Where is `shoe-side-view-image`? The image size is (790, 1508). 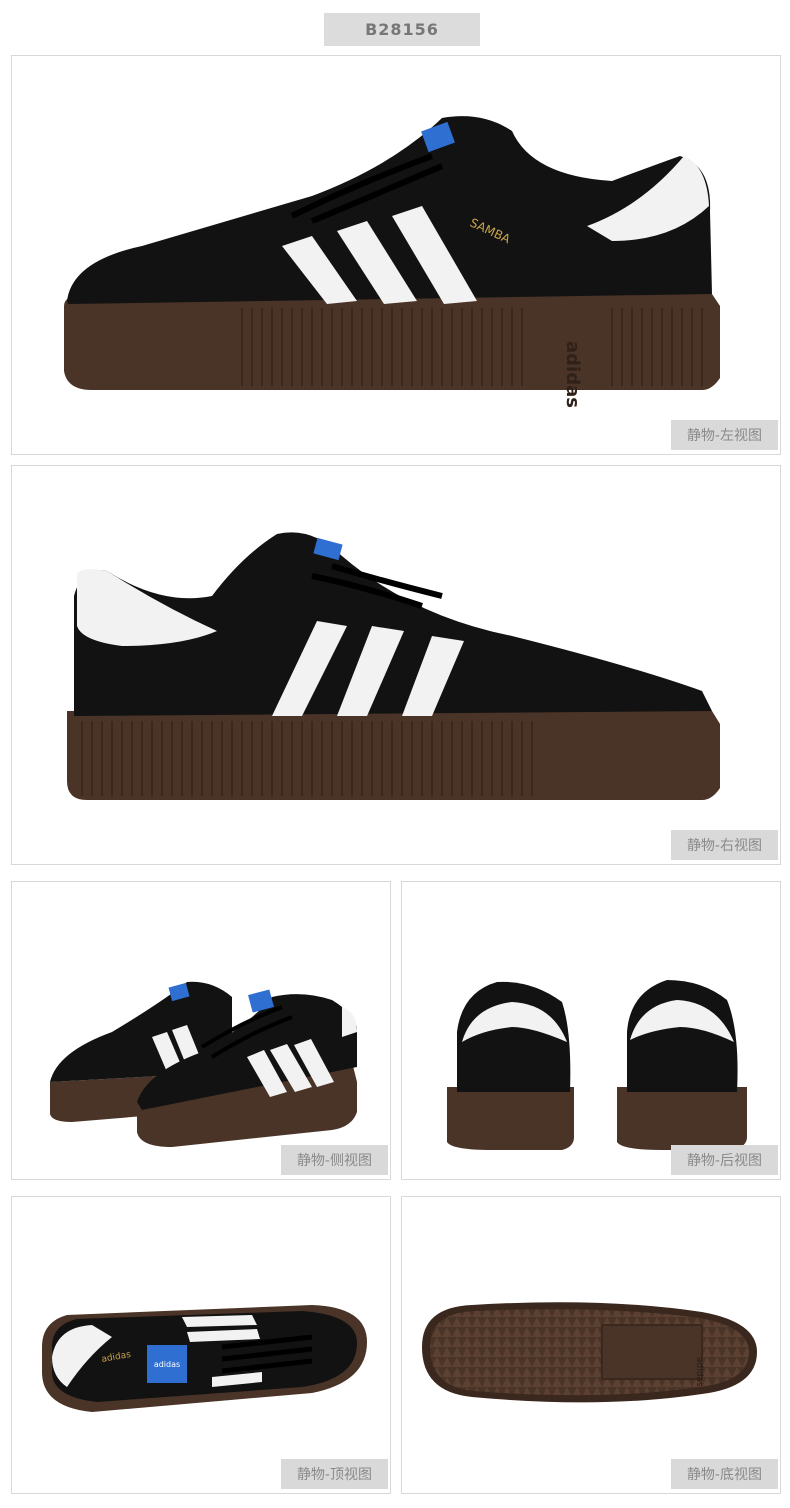
shoe-side-view-image is located at coordinates (203, 1064).